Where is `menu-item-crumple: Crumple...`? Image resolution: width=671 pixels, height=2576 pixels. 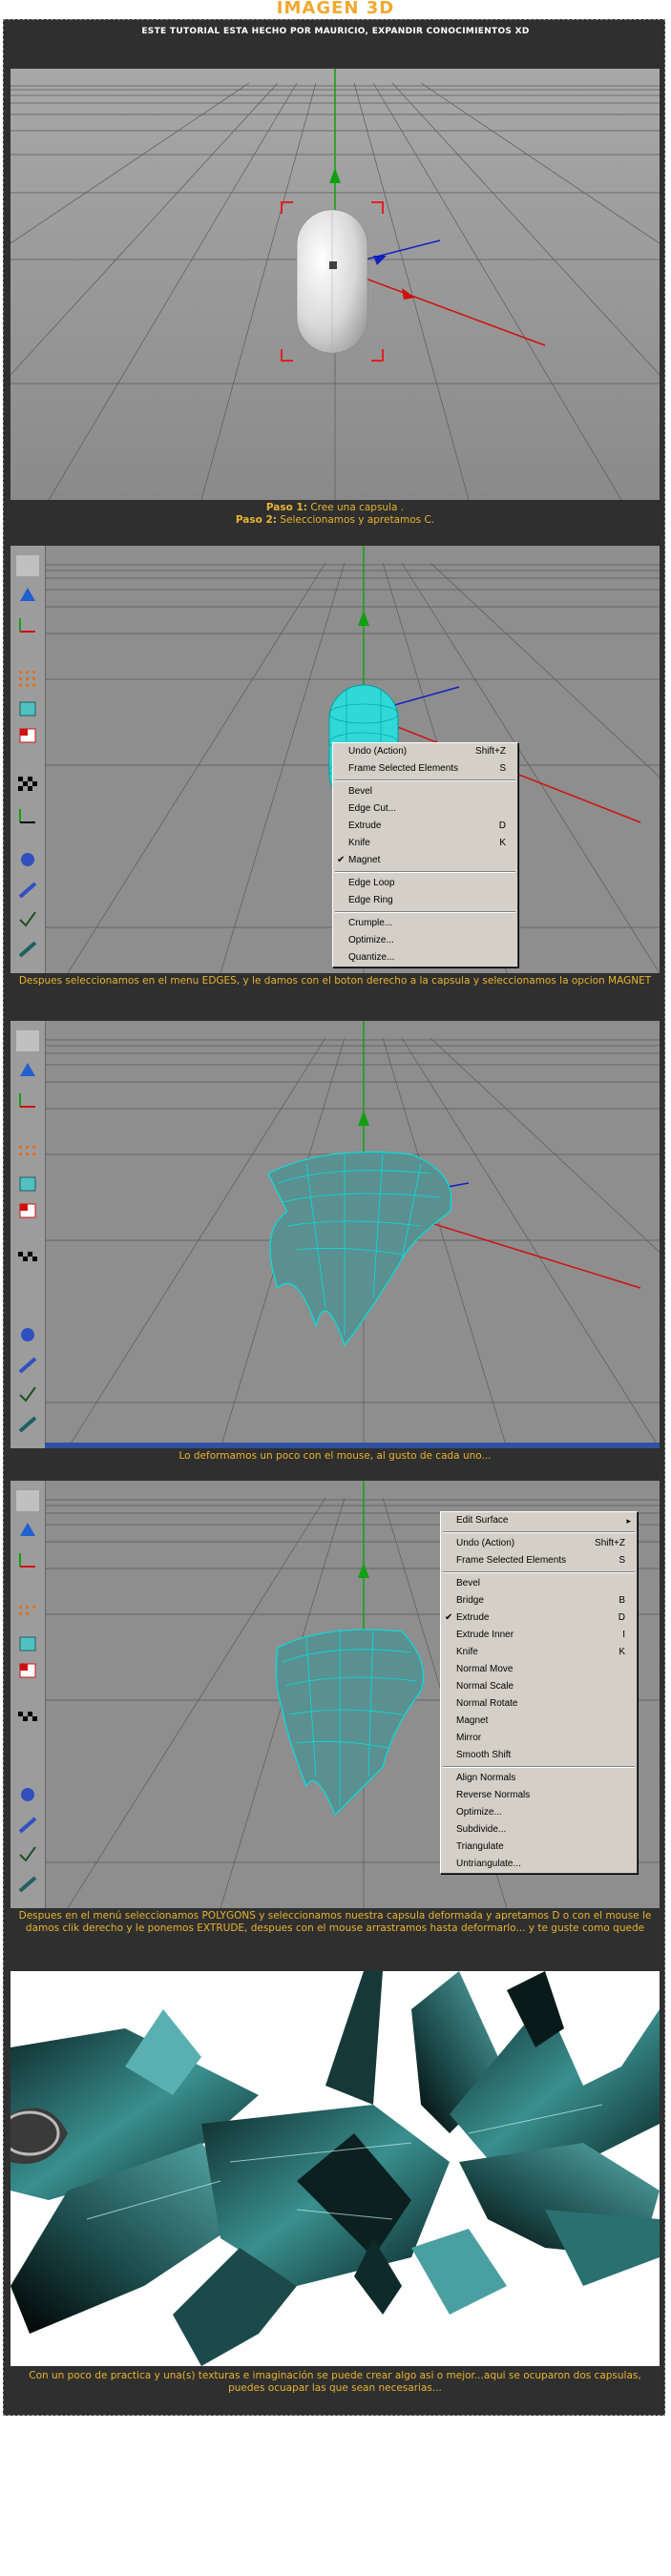
menu-item-crumple: Crumple... is located at coordinates (425, 923).